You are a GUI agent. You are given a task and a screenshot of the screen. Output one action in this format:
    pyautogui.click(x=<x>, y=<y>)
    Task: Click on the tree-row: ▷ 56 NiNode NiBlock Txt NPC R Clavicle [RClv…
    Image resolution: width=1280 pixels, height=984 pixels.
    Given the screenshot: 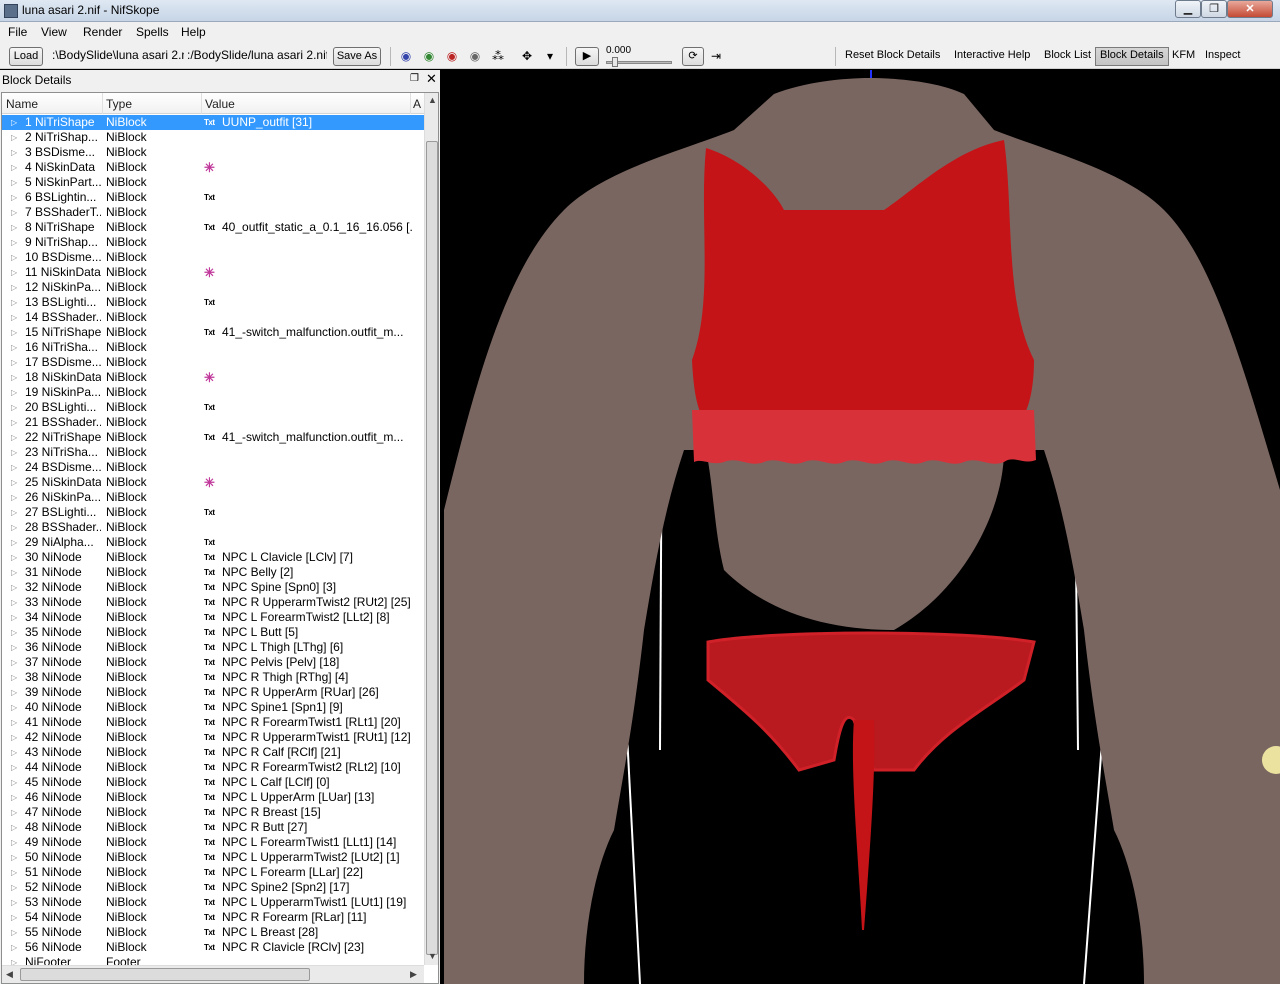 What is the action you would take?
    pyautogui.click(x=213, y=947)
    